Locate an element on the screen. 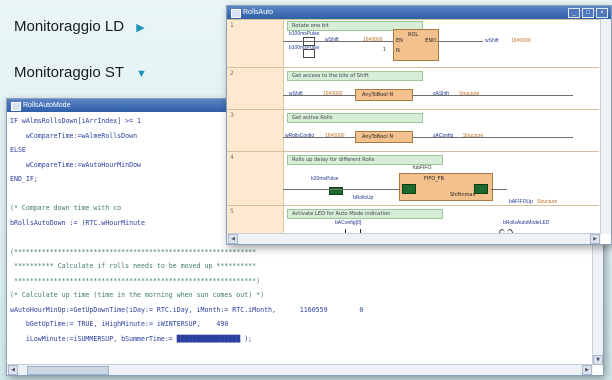 Image resolution: width=612 pixels, height=380 pixels. maximize-button: □ is located at coordinates (588, 13).